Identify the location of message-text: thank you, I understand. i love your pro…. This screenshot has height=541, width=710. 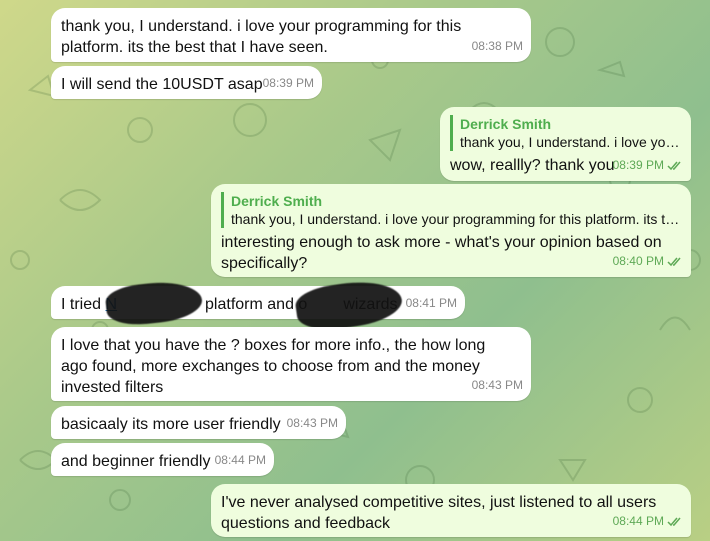
(261, 37).